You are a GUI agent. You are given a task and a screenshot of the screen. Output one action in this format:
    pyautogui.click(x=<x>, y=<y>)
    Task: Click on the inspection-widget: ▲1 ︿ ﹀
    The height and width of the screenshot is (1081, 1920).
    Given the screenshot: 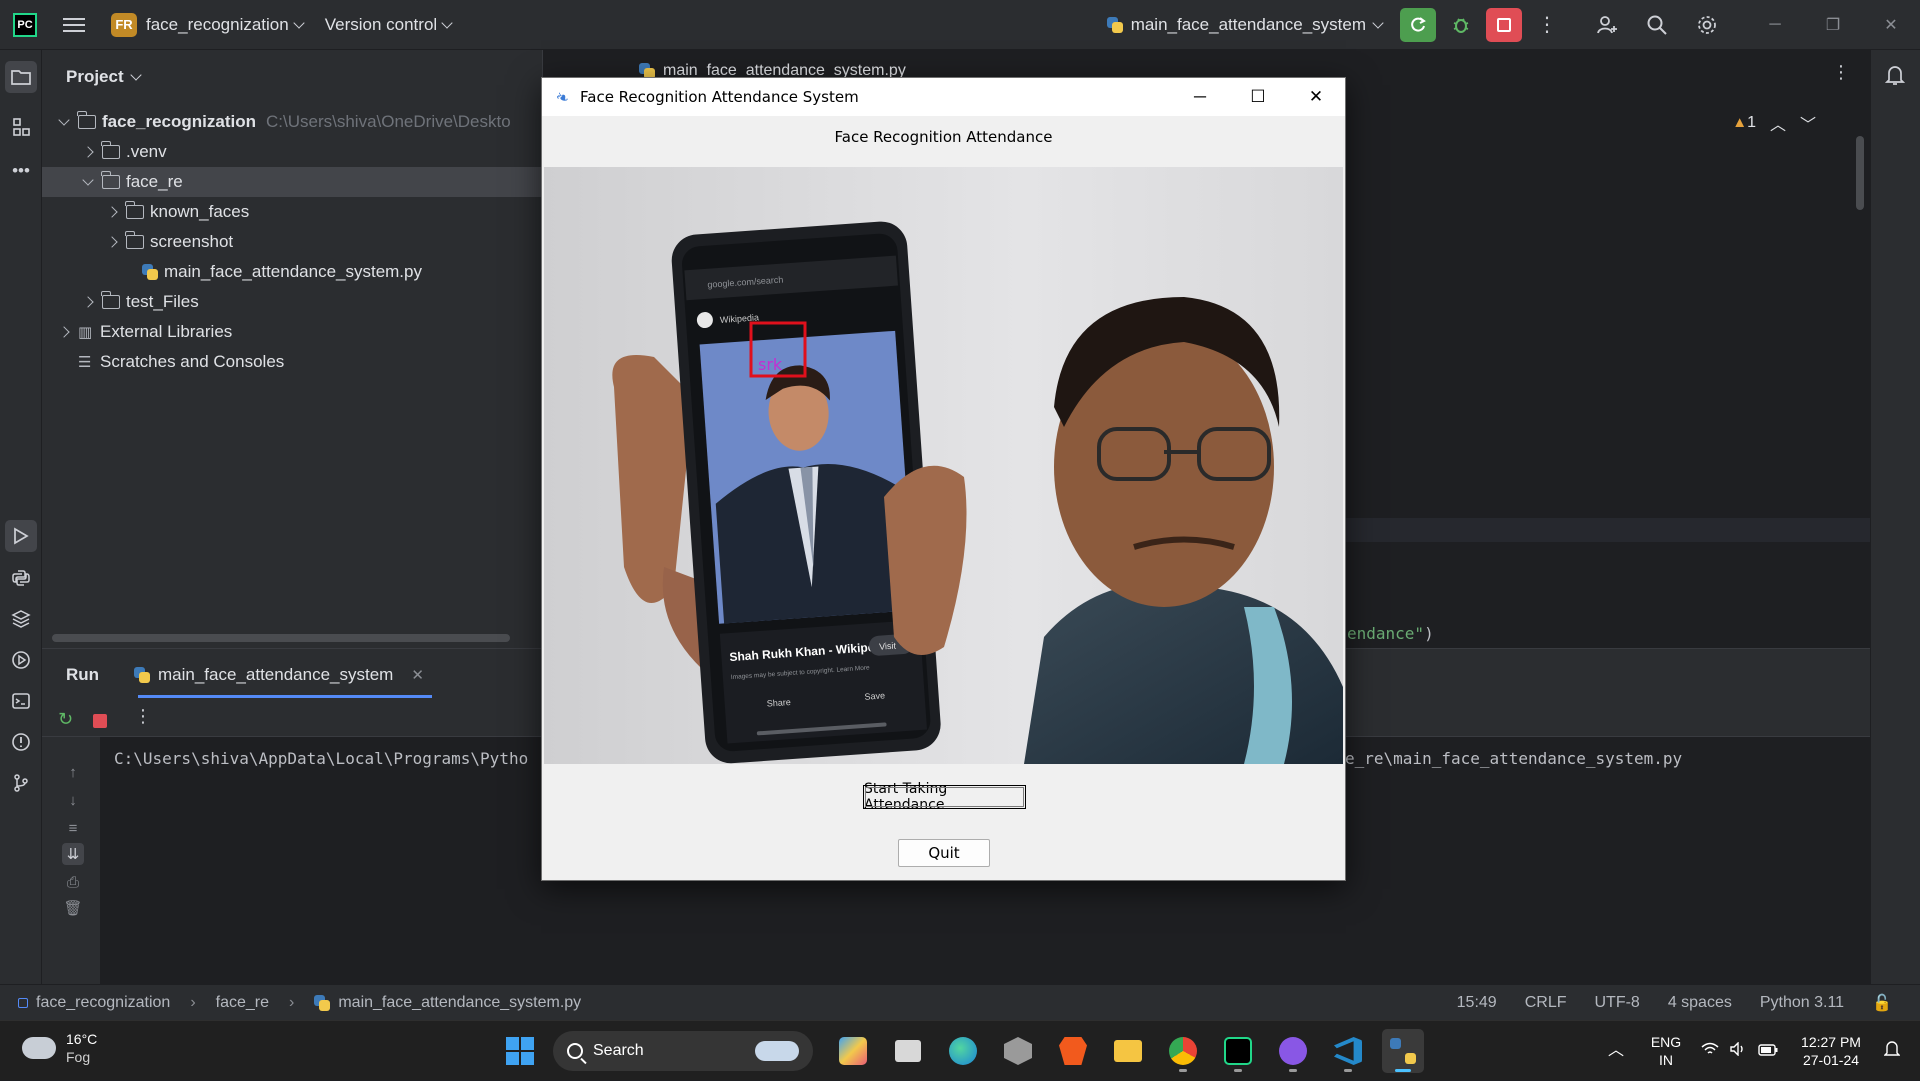 What is the action you would take?
    pyautogui.click(x=1774, y=123)
    